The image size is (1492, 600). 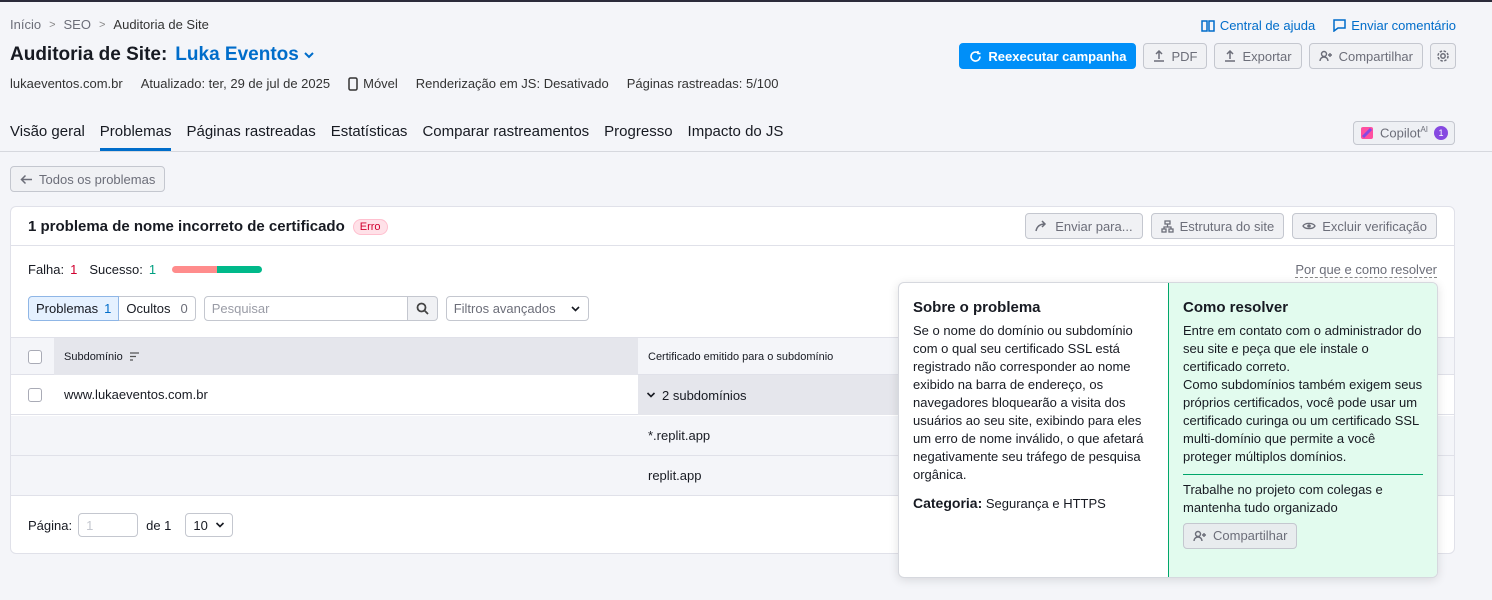 What do you see at coordinates (1366, 270) in the screenshot?
I see `why-and-how-link: Por que e como resolver` at bounding box center [1366, 270].